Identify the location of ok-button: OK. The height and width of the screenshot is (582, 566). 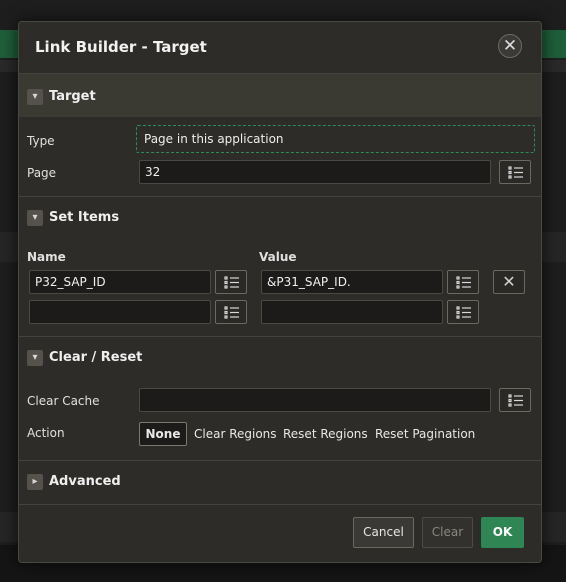
(502, 532).